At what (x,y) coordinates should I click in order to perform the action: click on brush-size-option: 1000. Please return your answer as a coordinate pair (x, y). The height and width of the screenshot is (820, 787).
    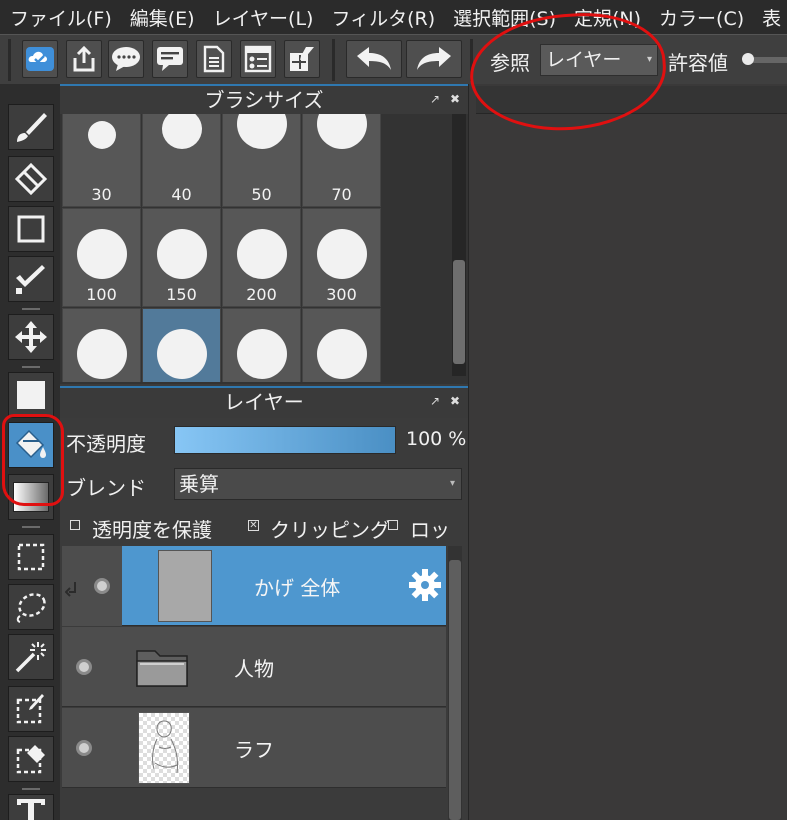
    Looking at the image, I should click on (341, 345).